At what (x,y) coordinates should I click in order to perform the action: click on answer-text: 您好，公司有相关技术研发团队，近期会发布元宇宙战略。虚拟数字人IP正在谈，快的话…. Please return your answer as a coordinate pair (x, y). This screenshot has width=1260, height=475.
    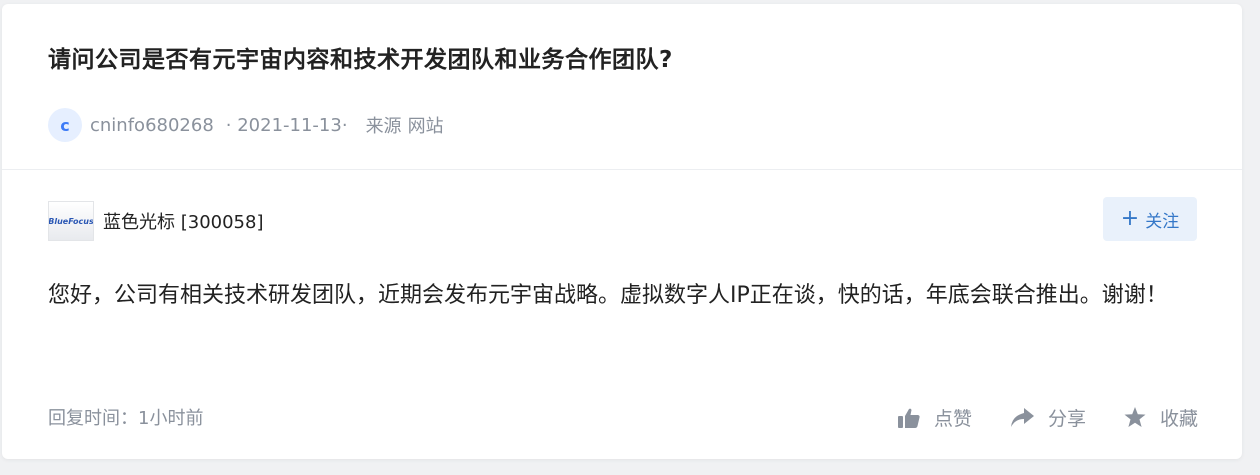
    Looking at the image, I should click on (608, 295).